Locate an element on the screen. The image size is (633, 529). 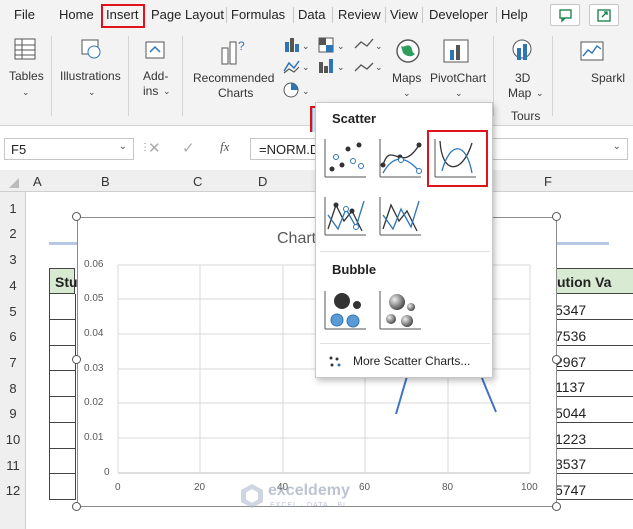
tab-review: Review is located at coordinates (359, 14).